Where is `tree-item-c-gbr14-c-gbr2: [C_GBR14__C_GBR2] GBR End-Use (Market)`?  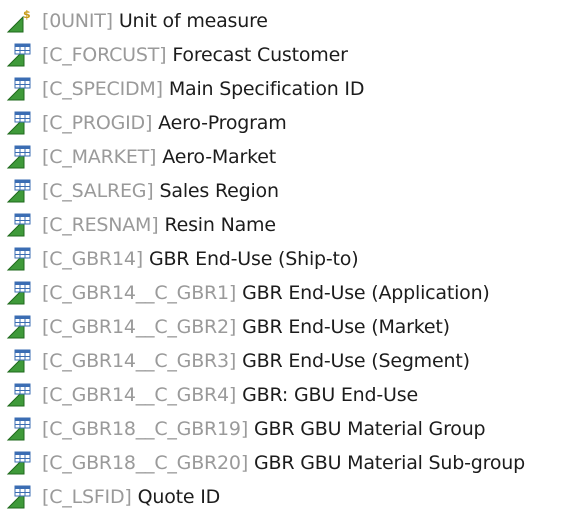 tree-item-c-gbr14-c-gbr2: [C_GBR14__C_GBR2] GBR End-Use (Market) is located at coordinates (284, 327).